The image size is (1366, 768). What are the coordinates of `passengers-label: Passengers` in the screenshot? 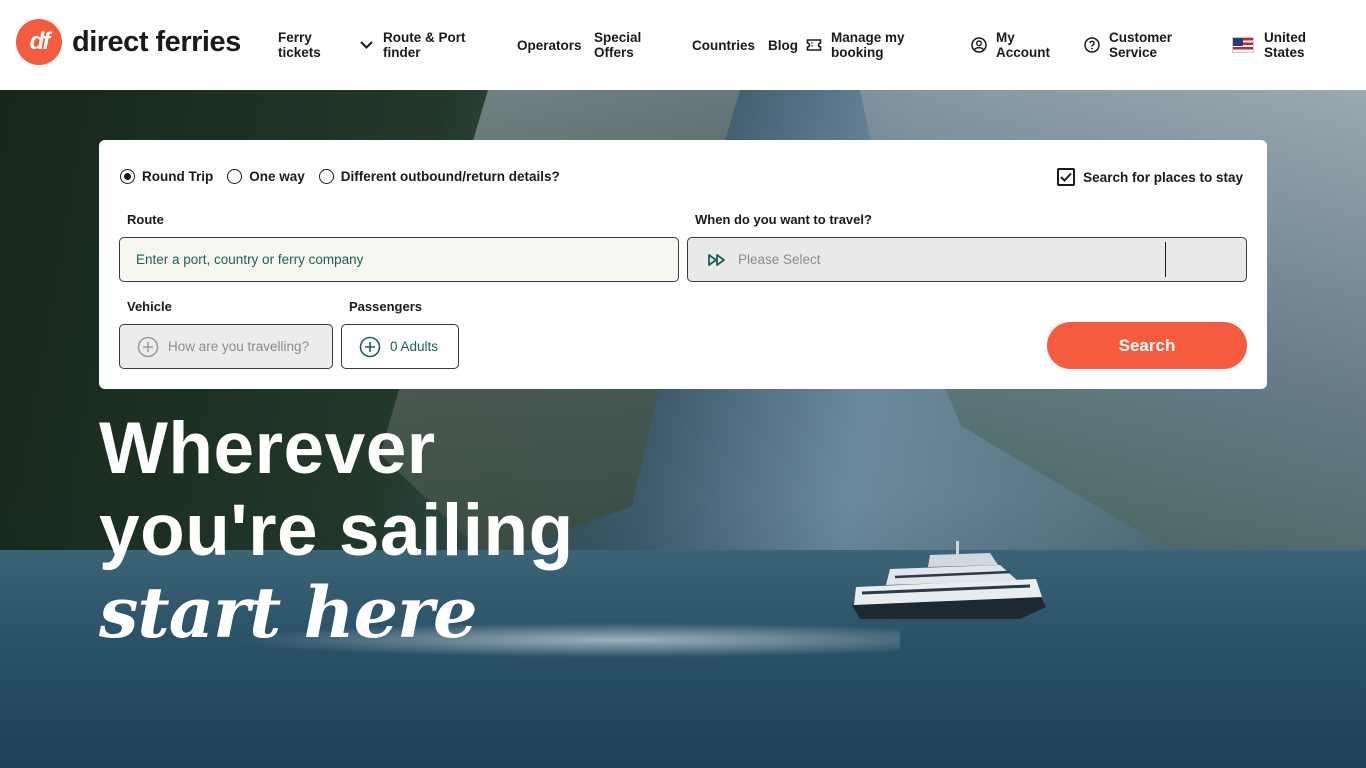 It's located at (385, 306).